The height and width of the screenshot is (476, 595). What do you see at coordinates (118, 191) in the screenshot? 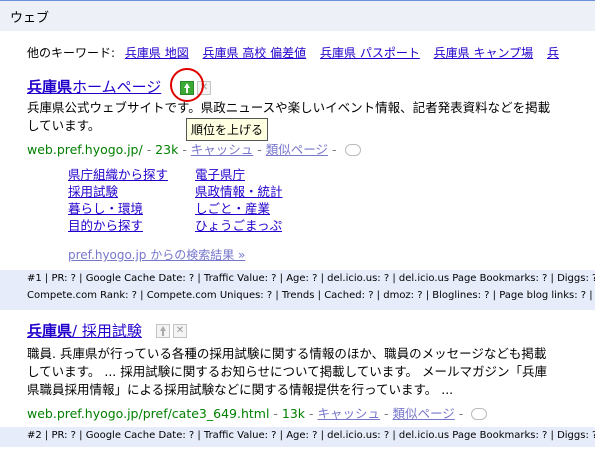
I see `sitelink: 採用試験` at bounding box center [118, 191].